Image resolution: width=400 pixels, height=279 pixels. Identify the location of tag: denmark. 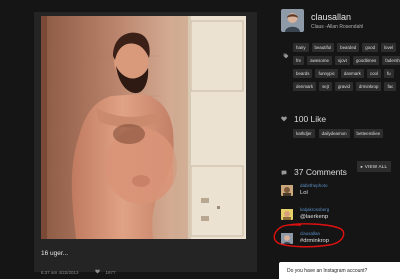
(305, 86).